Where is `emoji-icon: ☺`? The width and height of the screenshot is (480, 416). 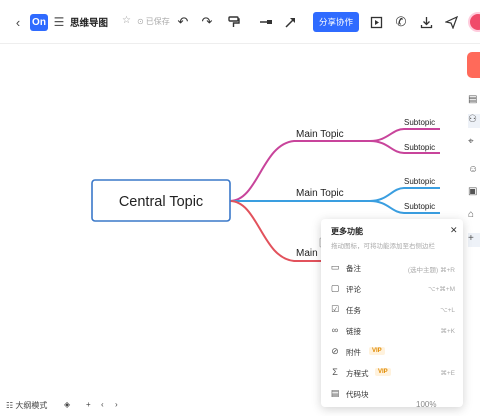 emoji-icon: ☺ is located at coordinates (474, 171).